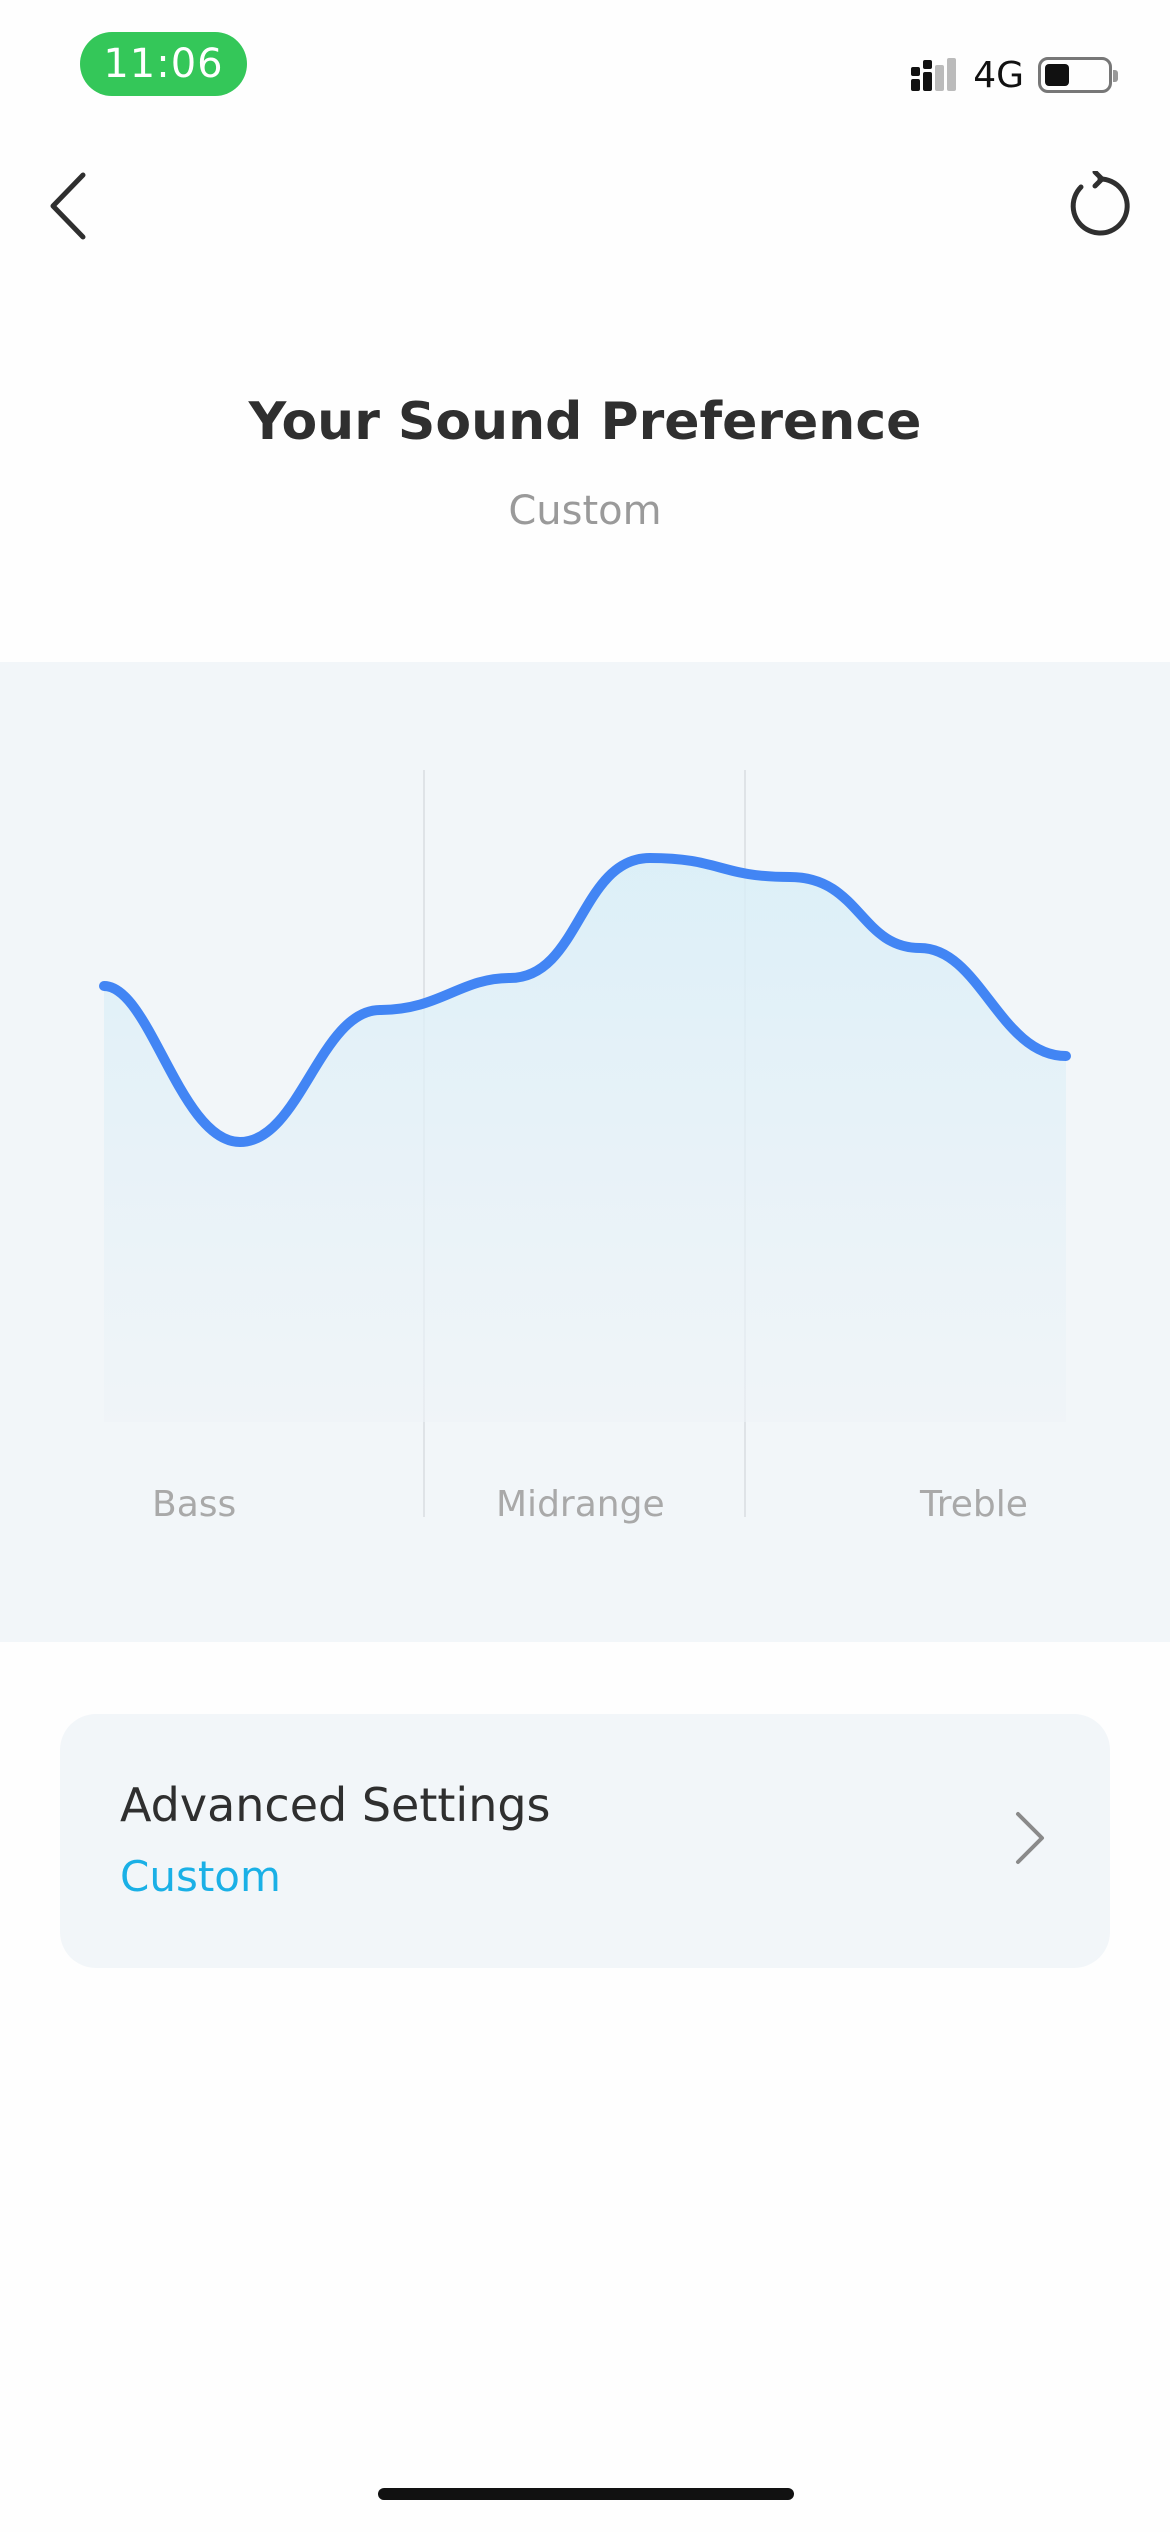 The image size is (1170, 2532). I want to click on preset-name: Custom, so click(585, 511).